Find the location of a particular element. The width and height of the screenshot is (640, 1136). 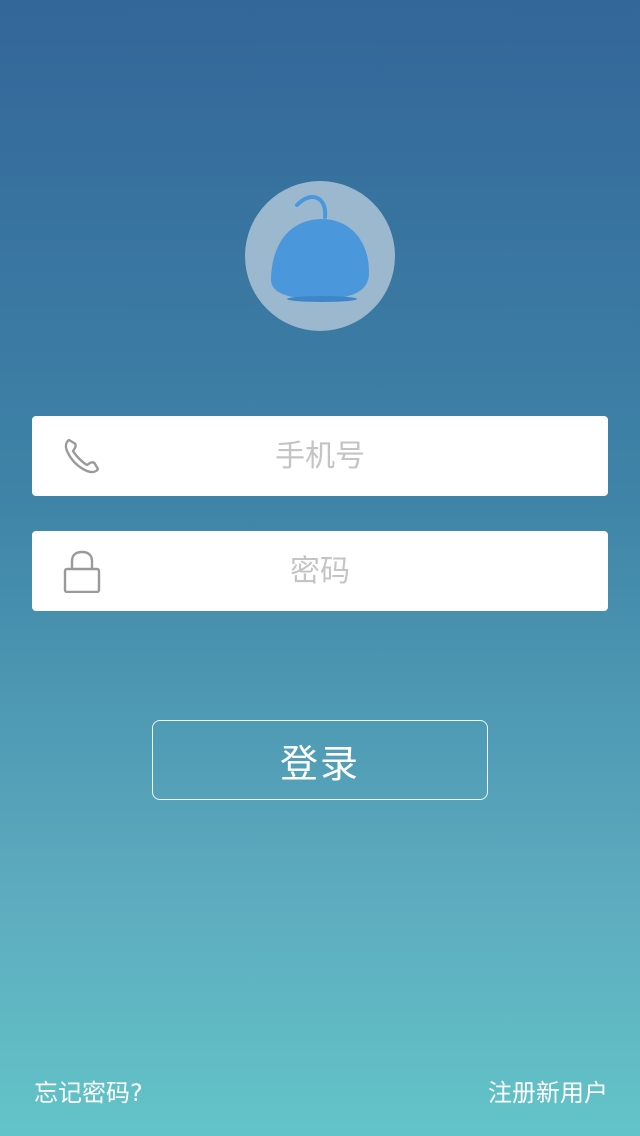

phone-icon is located at coordinates (82, 456).